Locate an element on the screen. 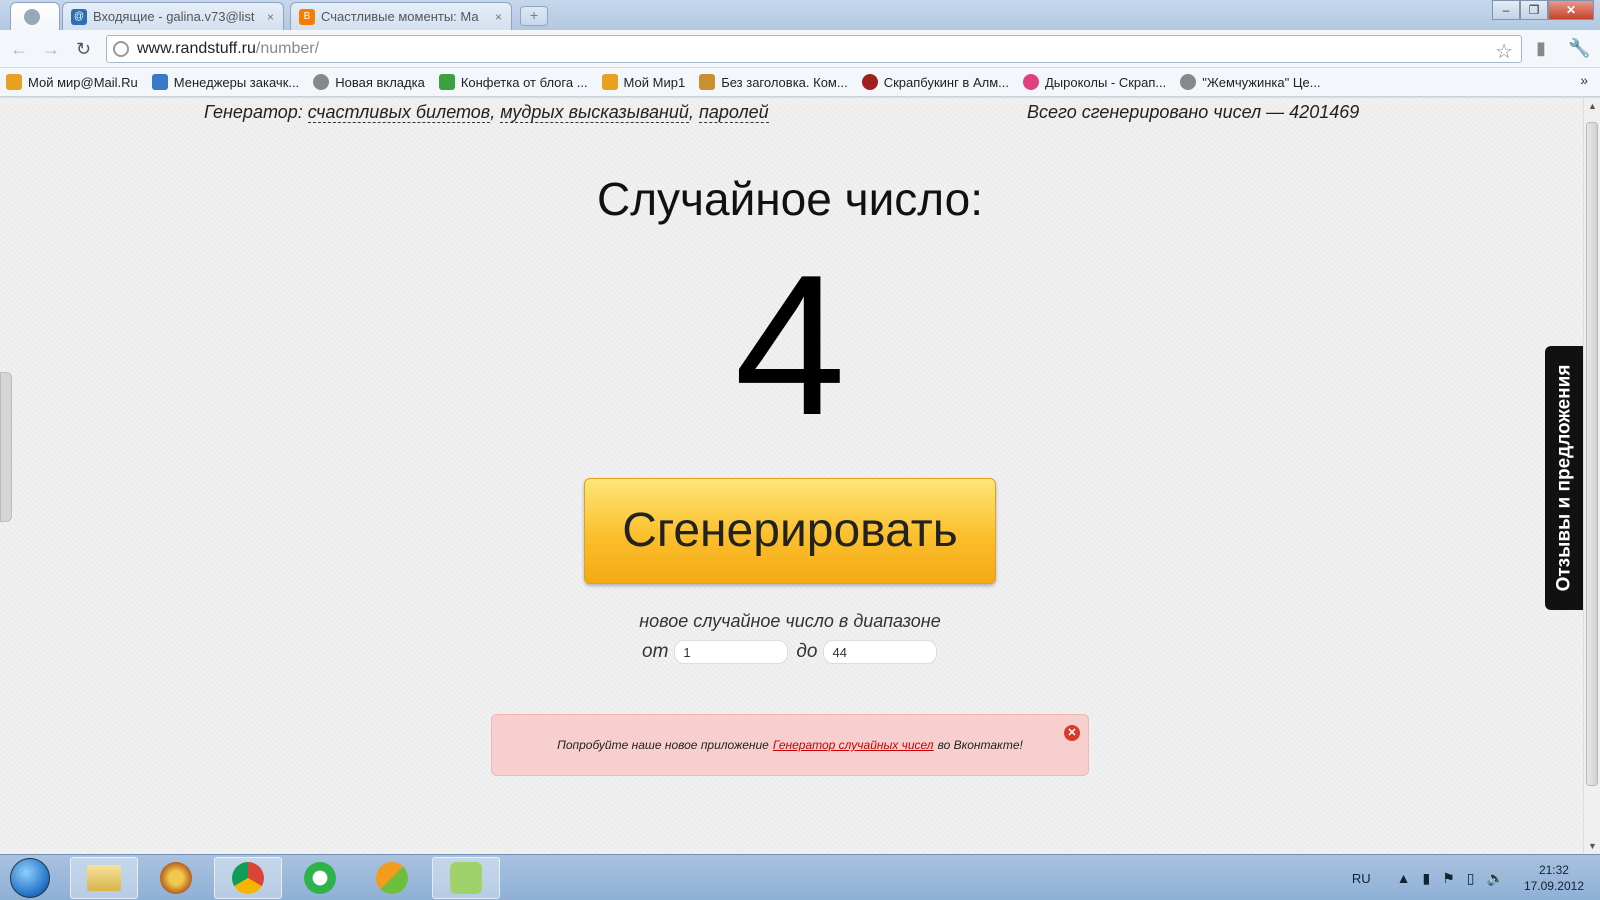 The height and width of the screenshot is (900, 1600). system-tray: RU ▲ ▮ ⚑ ▯ 🔈 21:32 17.09.2012 is located at coordinates (1476, 877).